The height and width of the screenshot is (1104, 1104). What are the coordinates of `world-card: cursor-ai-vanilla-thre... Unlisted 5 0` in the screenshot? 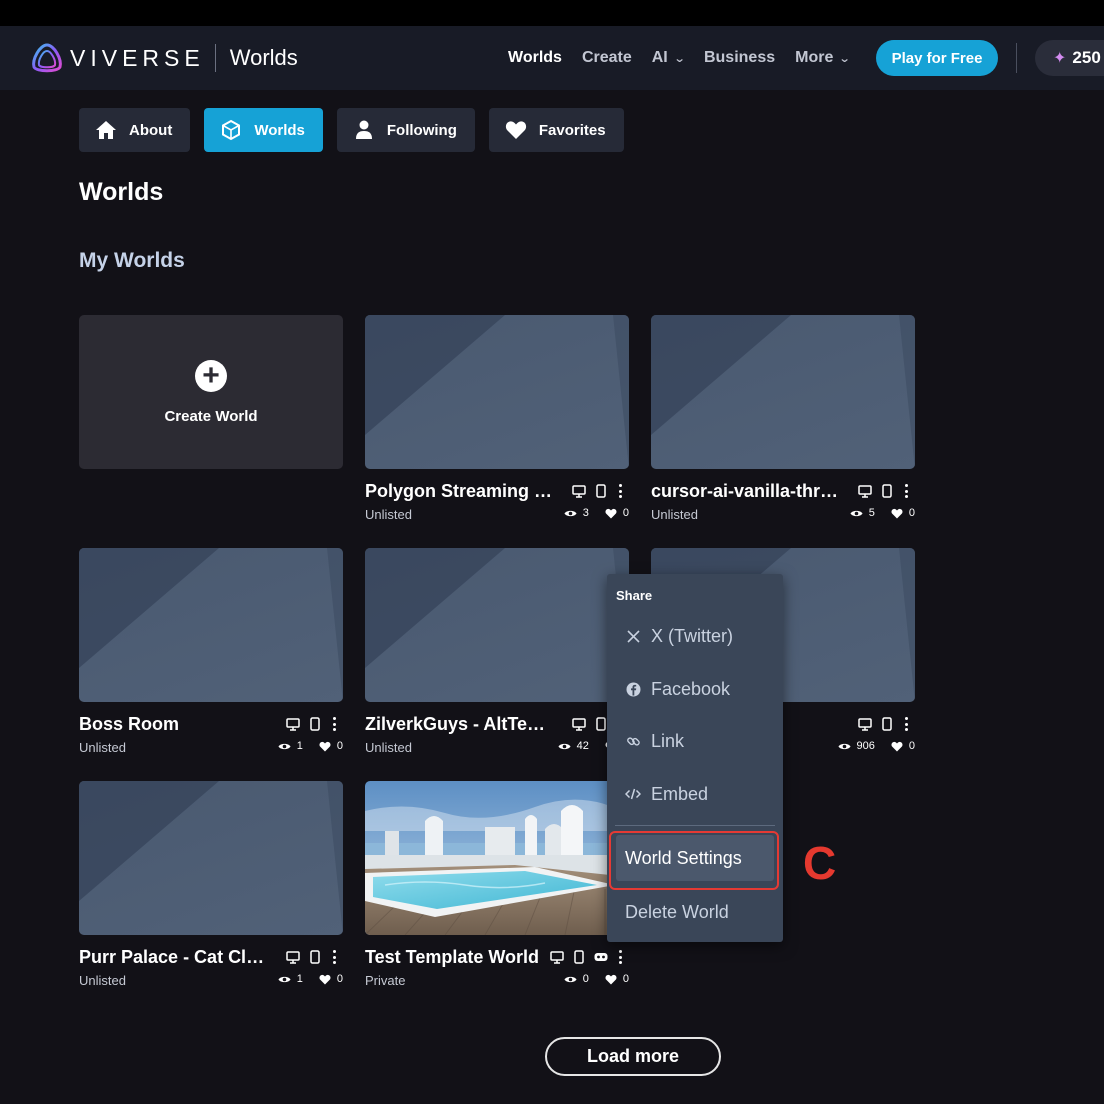 It's located at (783, 419).